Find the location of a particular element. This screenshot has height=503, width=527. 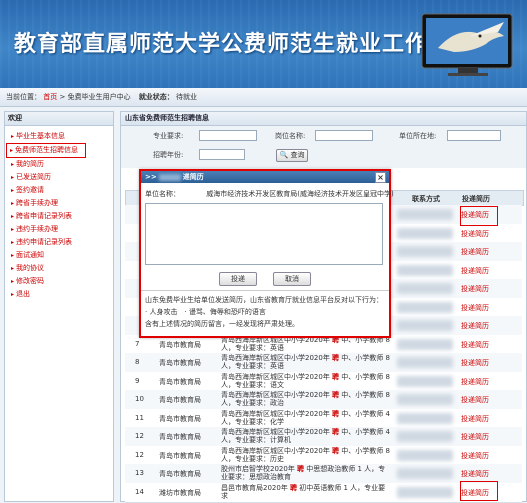

row-number: 8 is located at coordinates (137, 362).